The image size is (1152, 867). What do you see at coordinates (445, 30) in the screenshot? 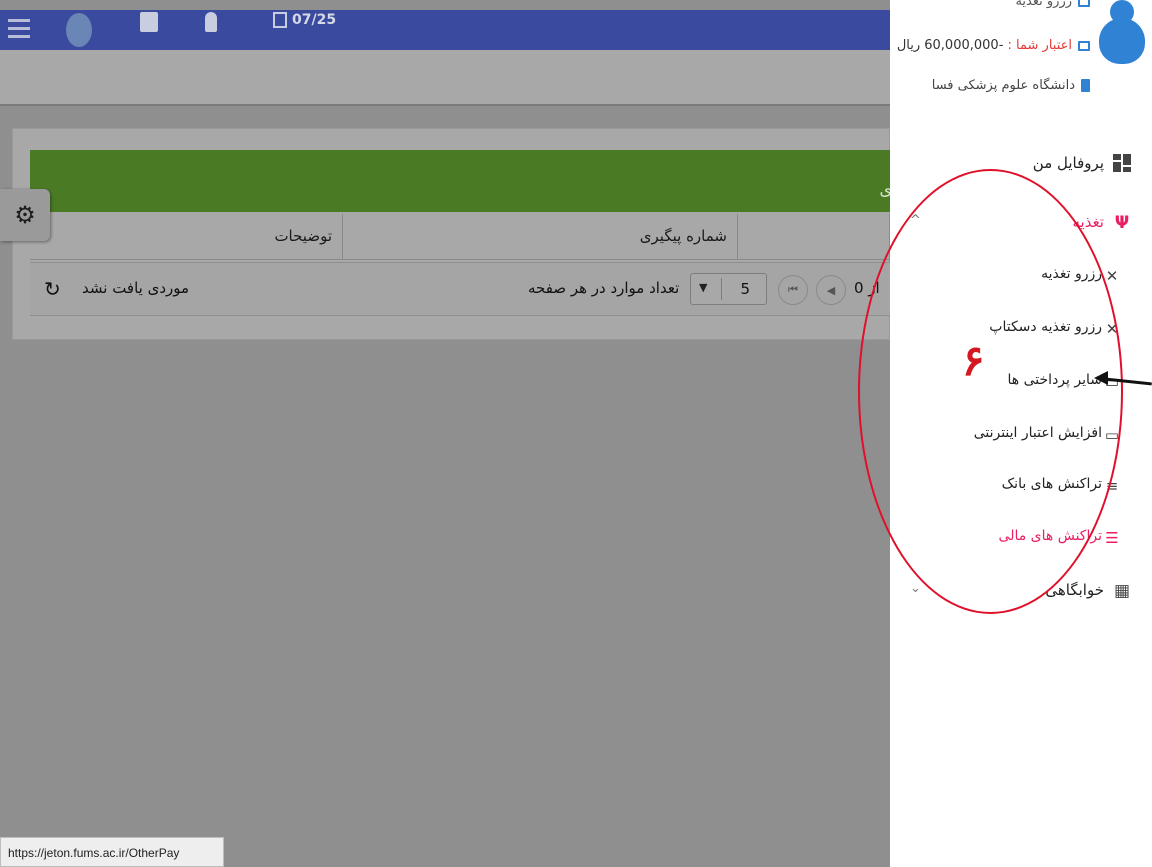
I see `top-bar: 07/25` at bounding box center [445, 30].